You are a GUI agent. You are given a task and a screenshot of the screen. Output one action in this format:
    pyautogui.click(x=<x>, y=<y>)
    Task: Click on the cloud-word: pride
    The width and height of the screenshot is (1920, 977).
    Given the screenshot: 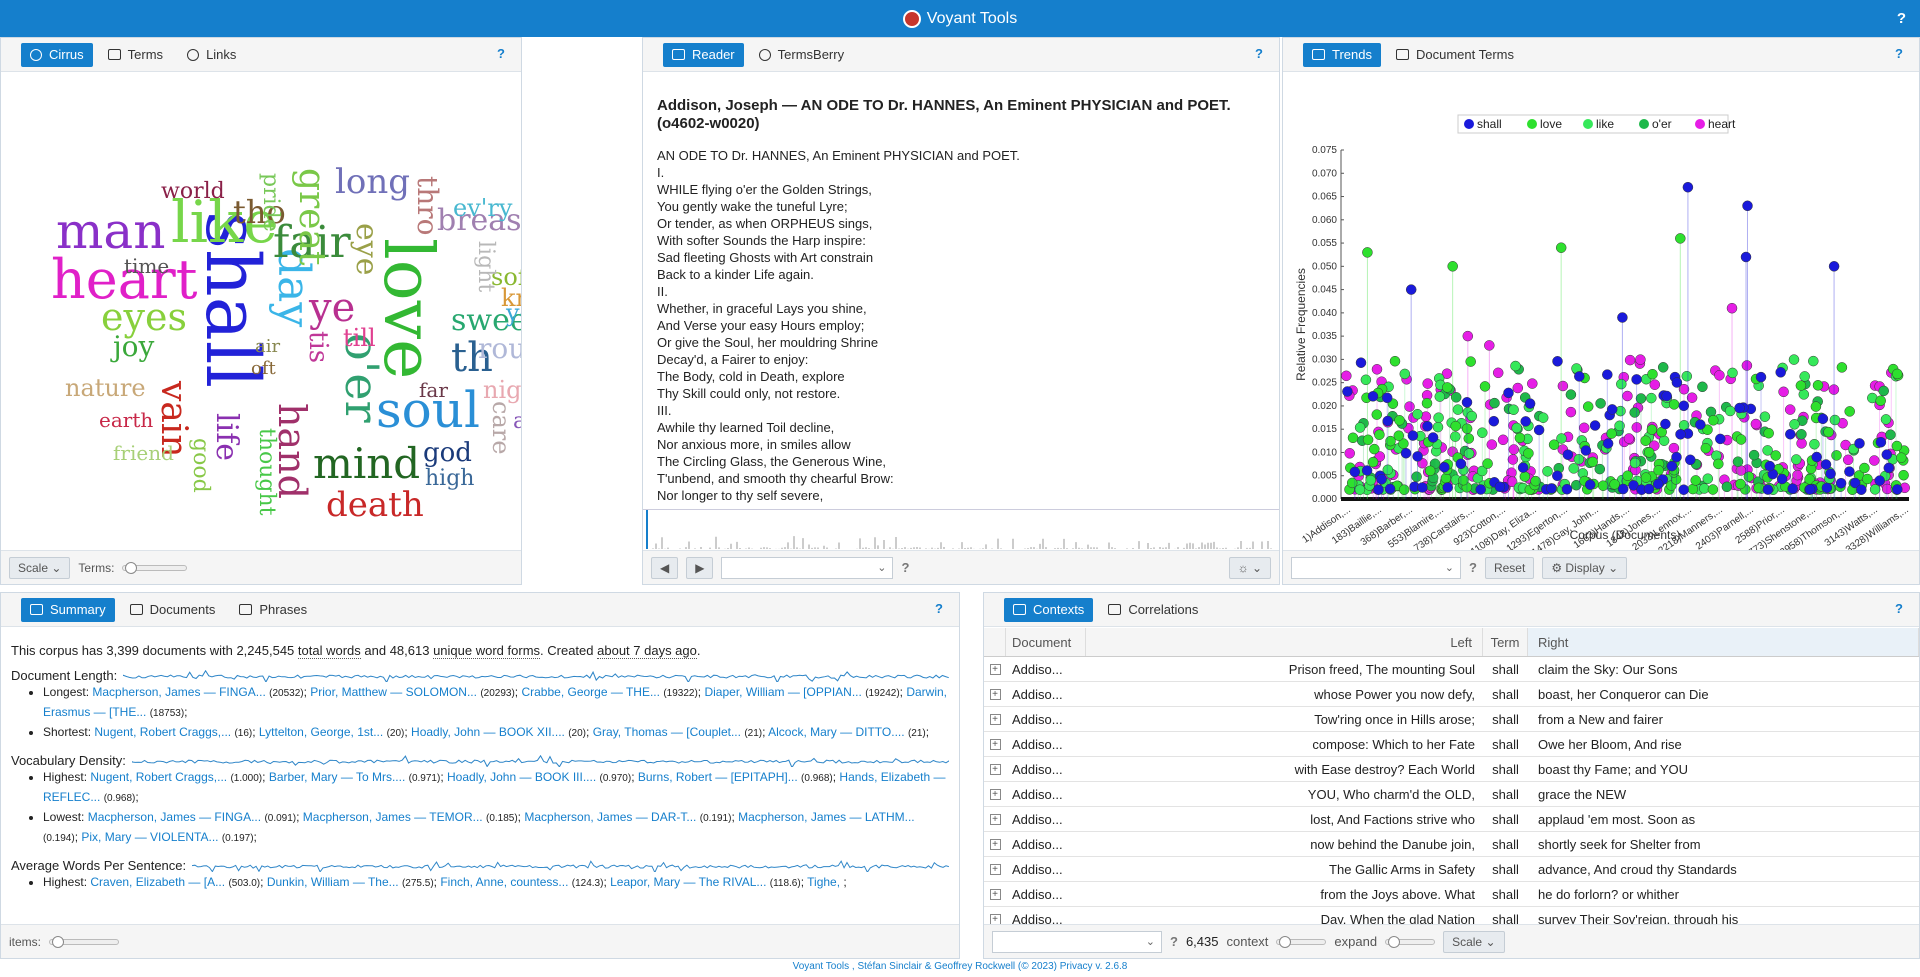 What is the action you would take?
    pyautogui.click(x=270, y=202)
    